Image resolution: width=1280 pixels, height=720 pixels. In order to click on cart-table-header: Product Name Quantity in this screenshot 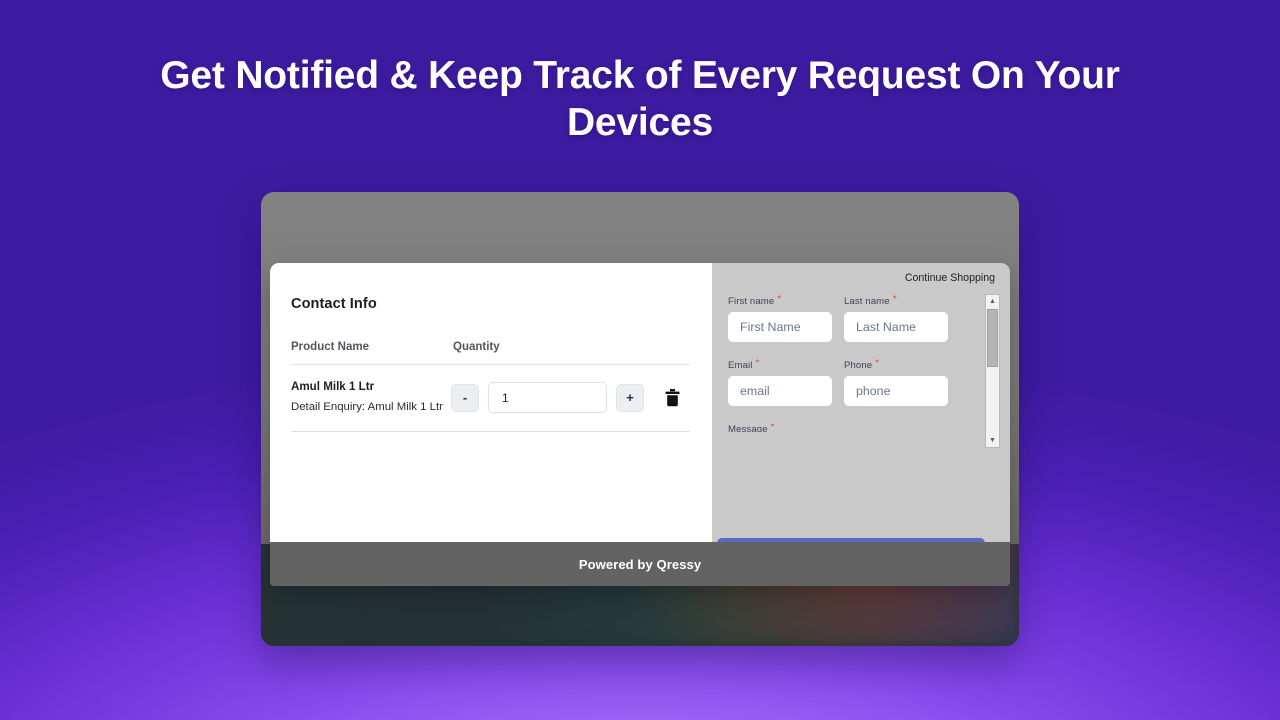, I will do `click(490, 353)`.